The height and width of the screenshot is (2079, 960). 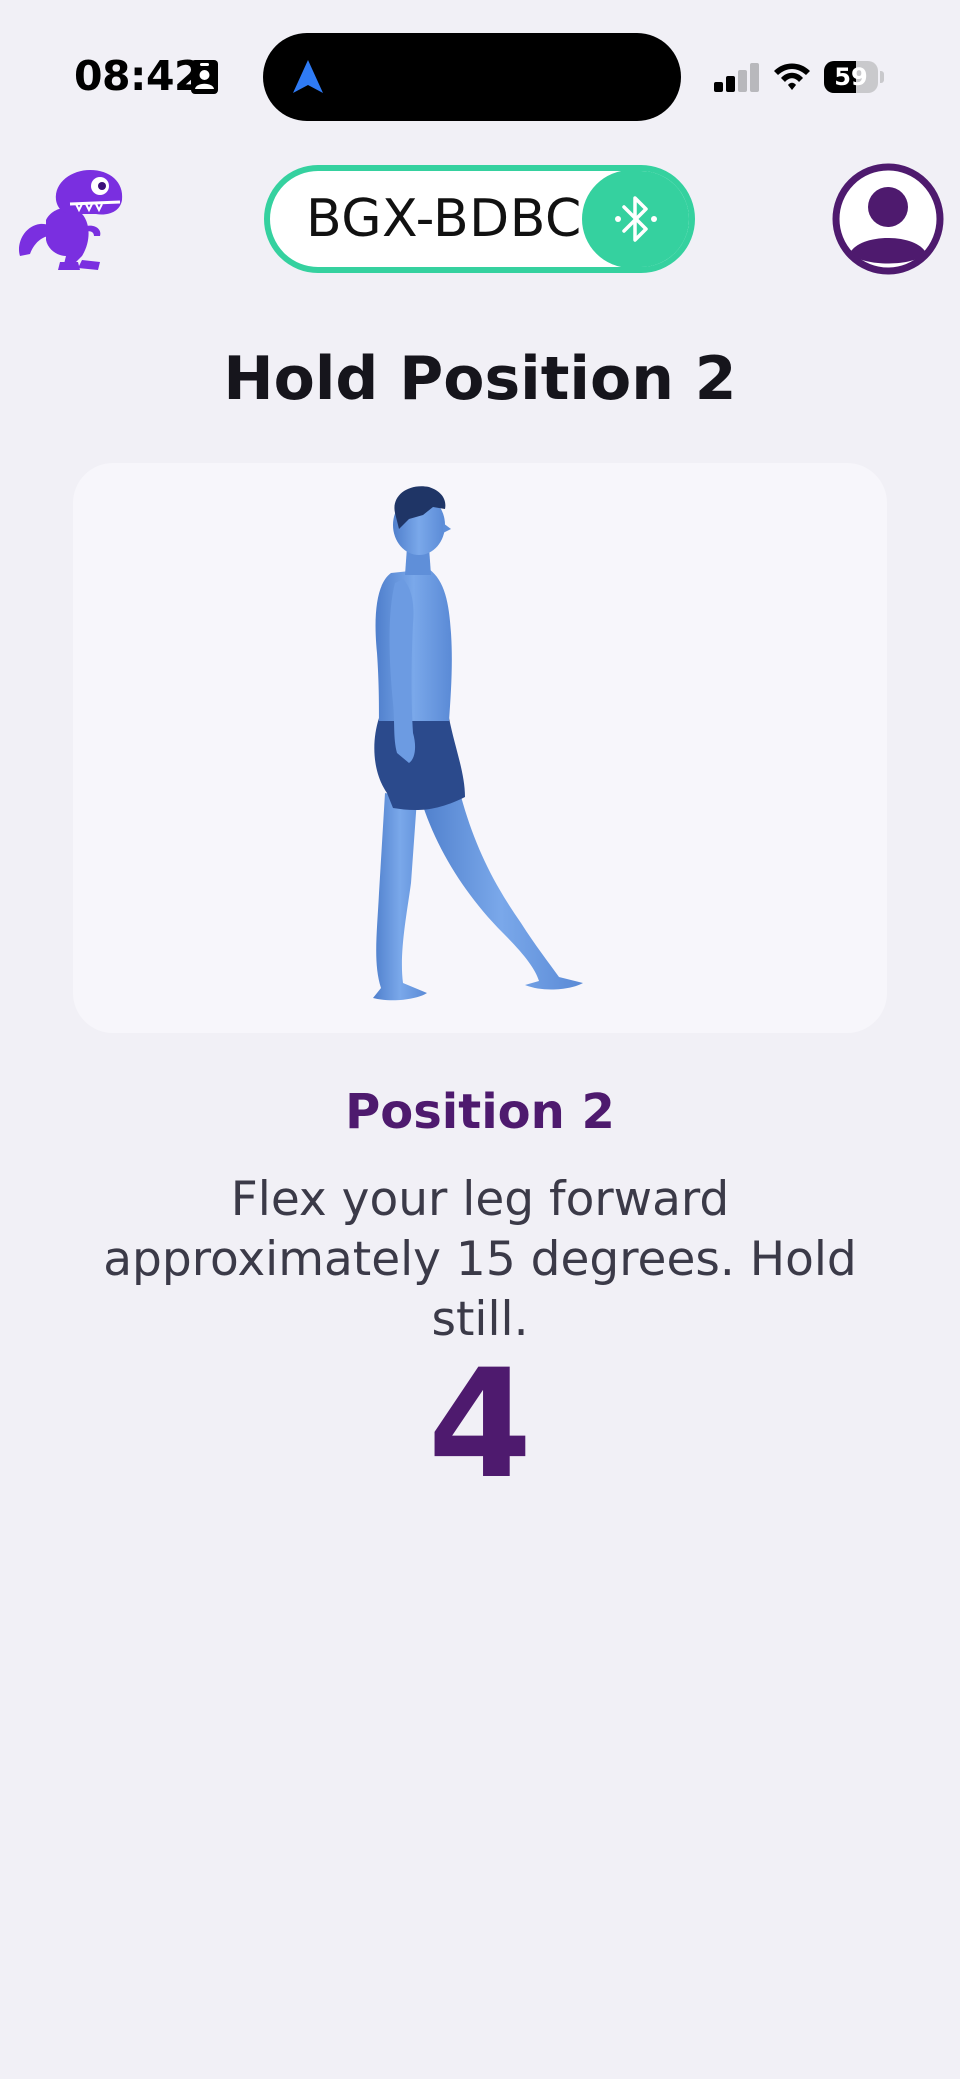 I want to click on cellular-signal-icon, so click(x=736, y=77).